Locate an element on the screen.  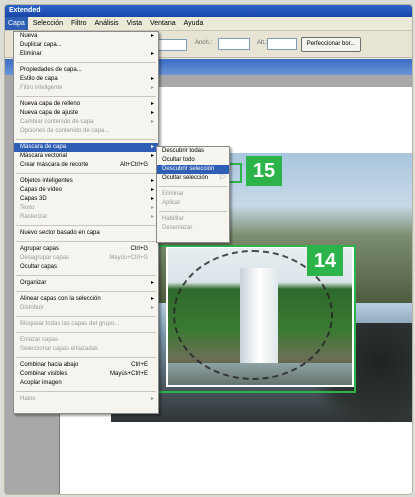
menu-item-organizar: Organizar ▸ is located at coordinates (86, 283).